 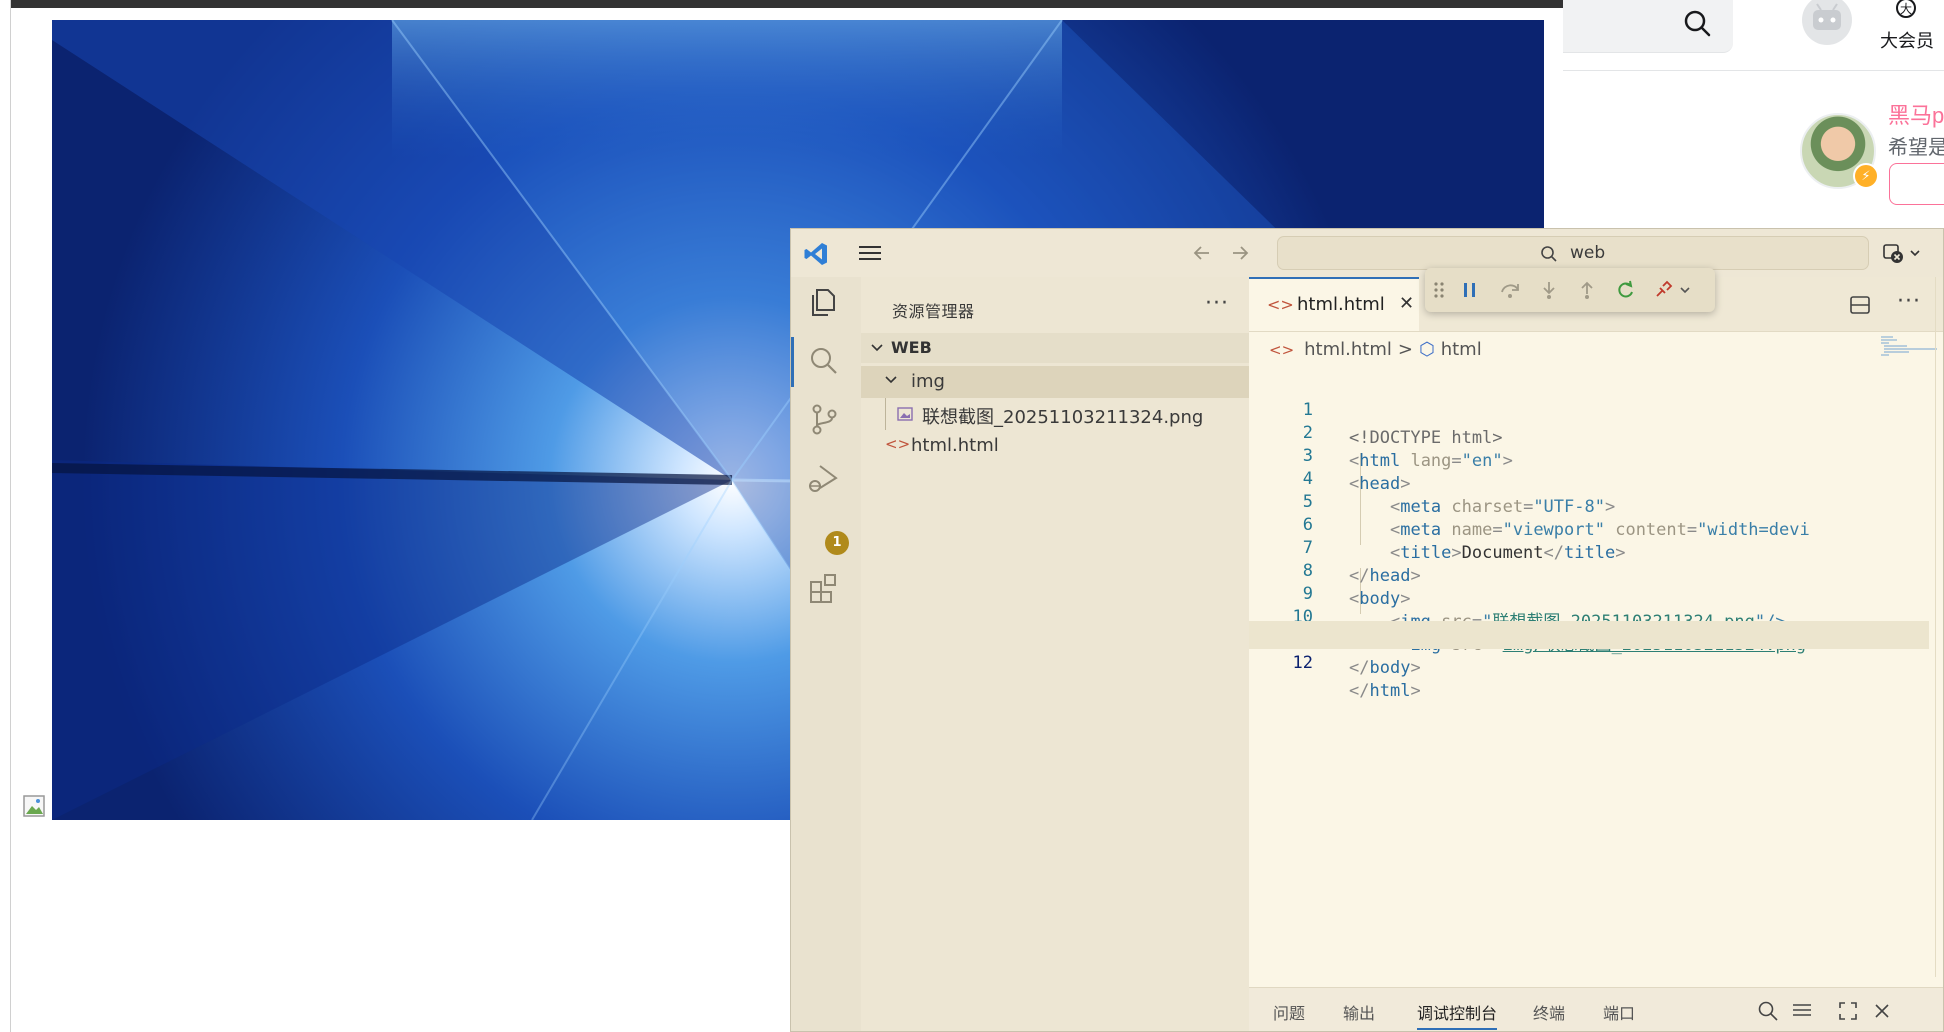 What do you see at coordinates (1866, 176) in the screenshot?
I see `lightning-badge-icon: ⚡` at bounding box center [1866, 176].